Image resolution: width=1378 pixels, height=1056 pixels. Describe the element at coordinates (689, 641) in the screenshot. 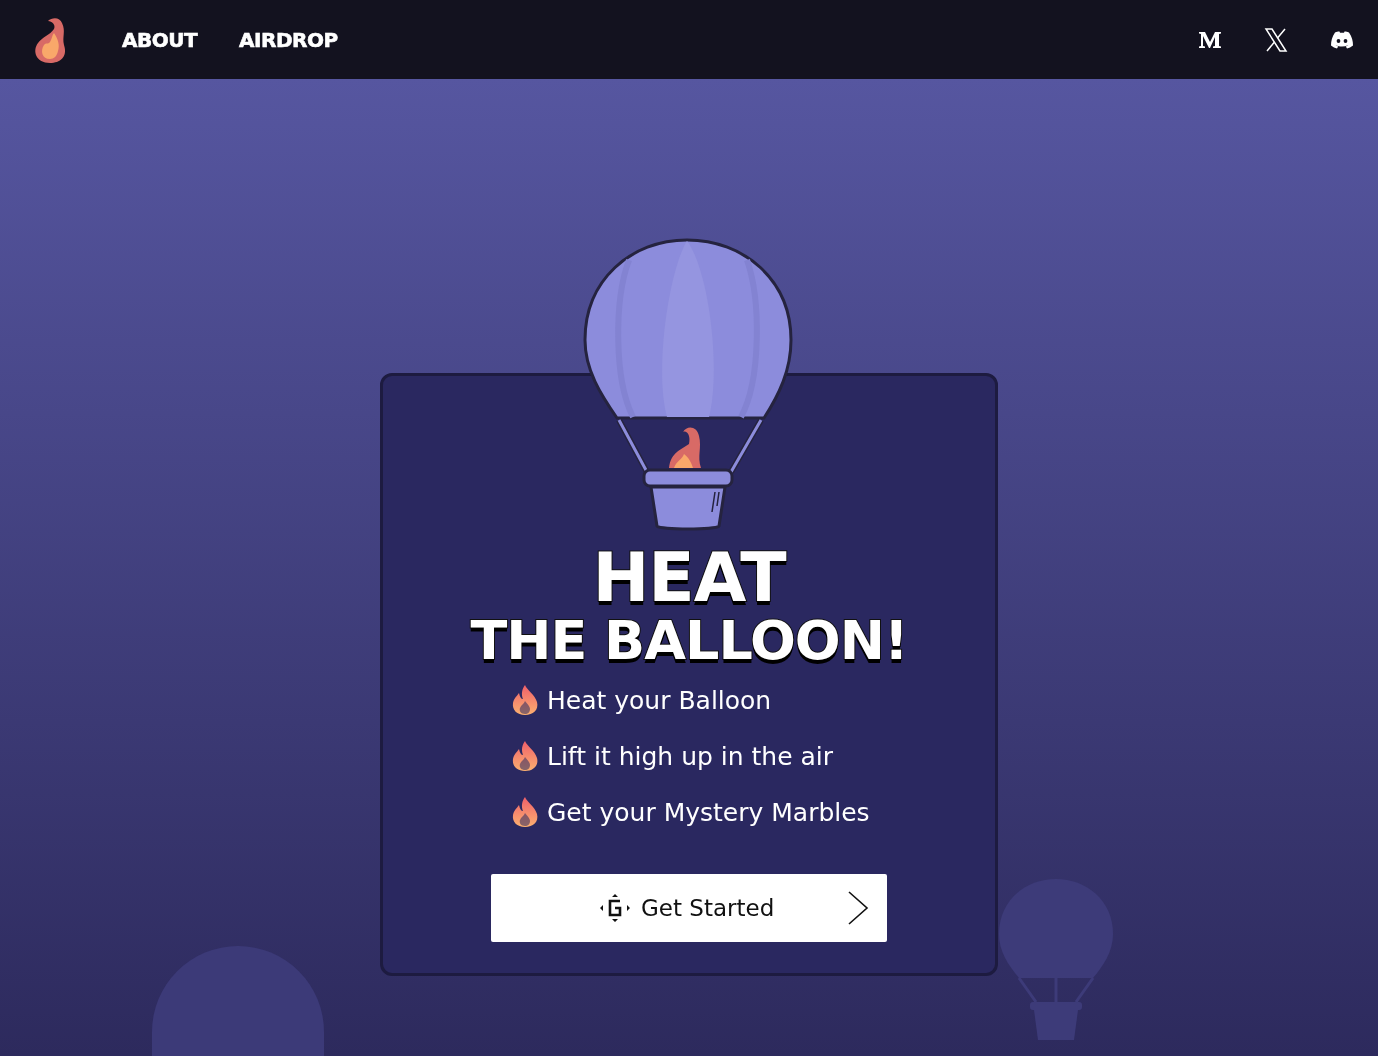

I see `title-line: THE BALLOON!` at that location.